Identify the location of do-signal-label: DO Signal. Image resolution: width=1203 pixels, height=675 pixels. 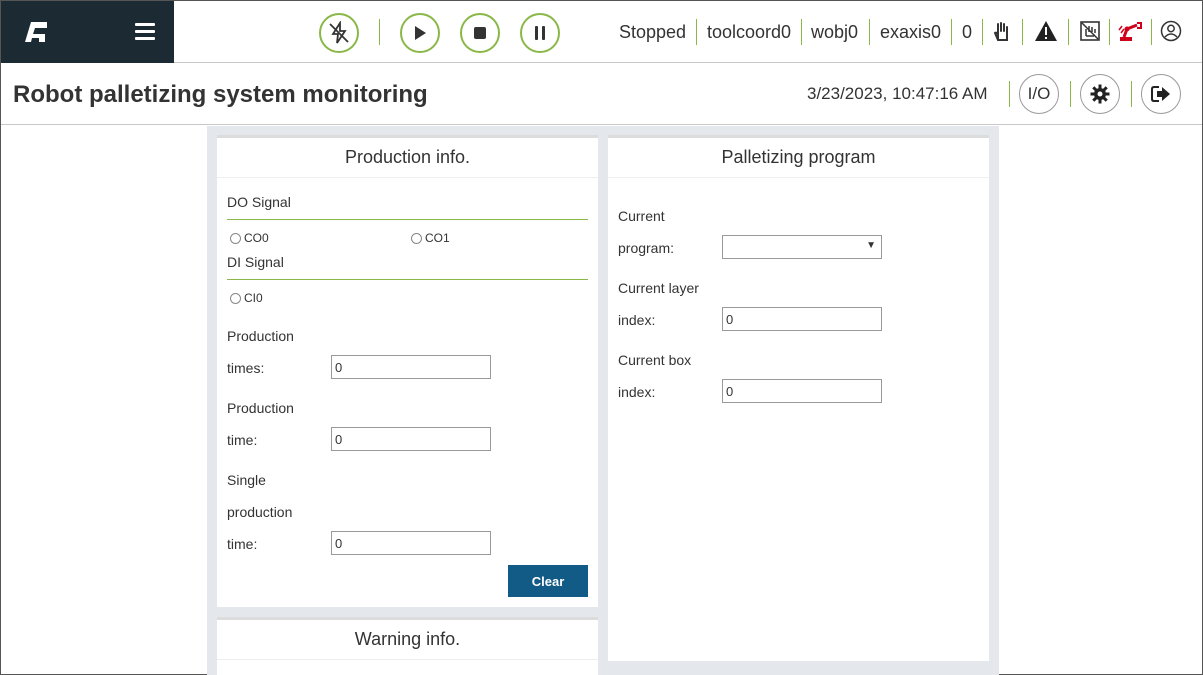
(259, 202).